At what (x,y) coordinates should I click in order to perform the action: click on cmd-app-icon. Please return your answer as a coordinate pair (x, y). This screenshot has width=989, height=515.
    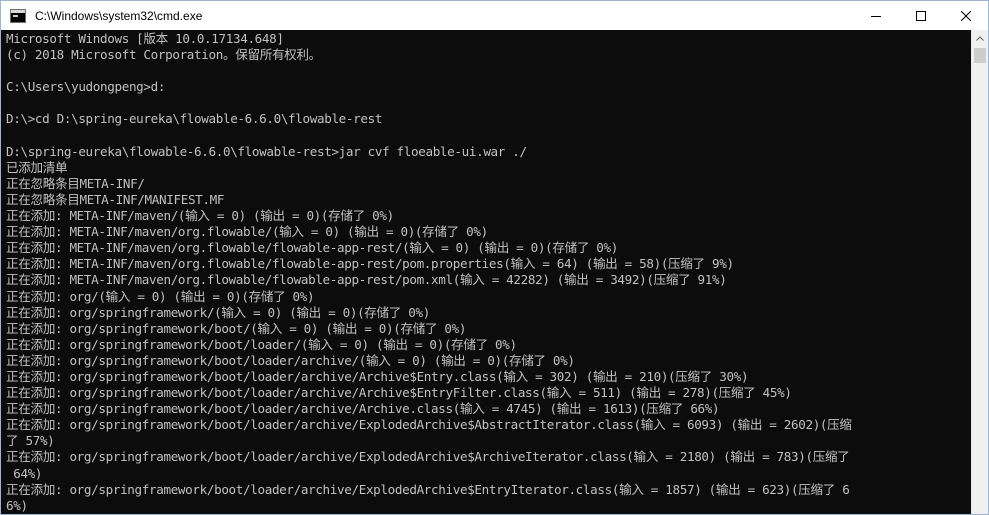
    Looking at the image, I should click on (18, 15).